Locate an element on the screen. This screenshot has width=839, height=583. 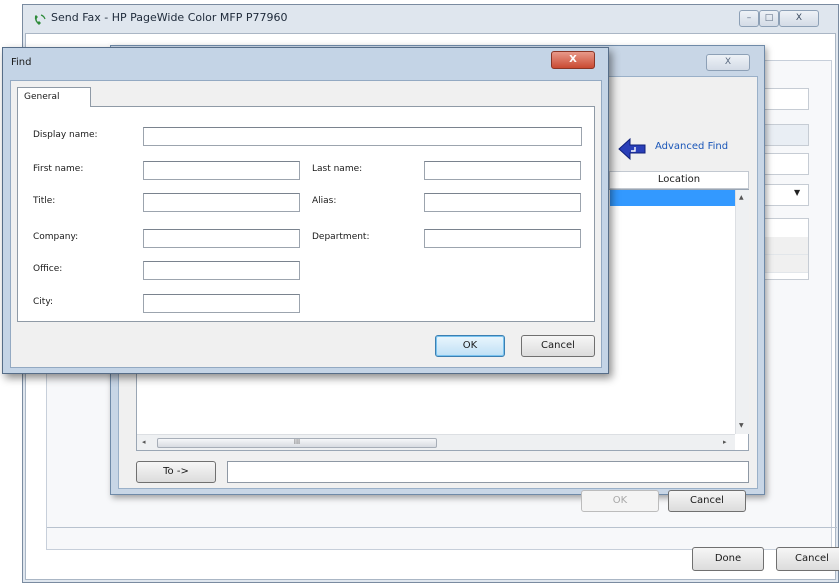
vertical-scrollbar: ▲ ▼ is located at coordinates (742, 312).